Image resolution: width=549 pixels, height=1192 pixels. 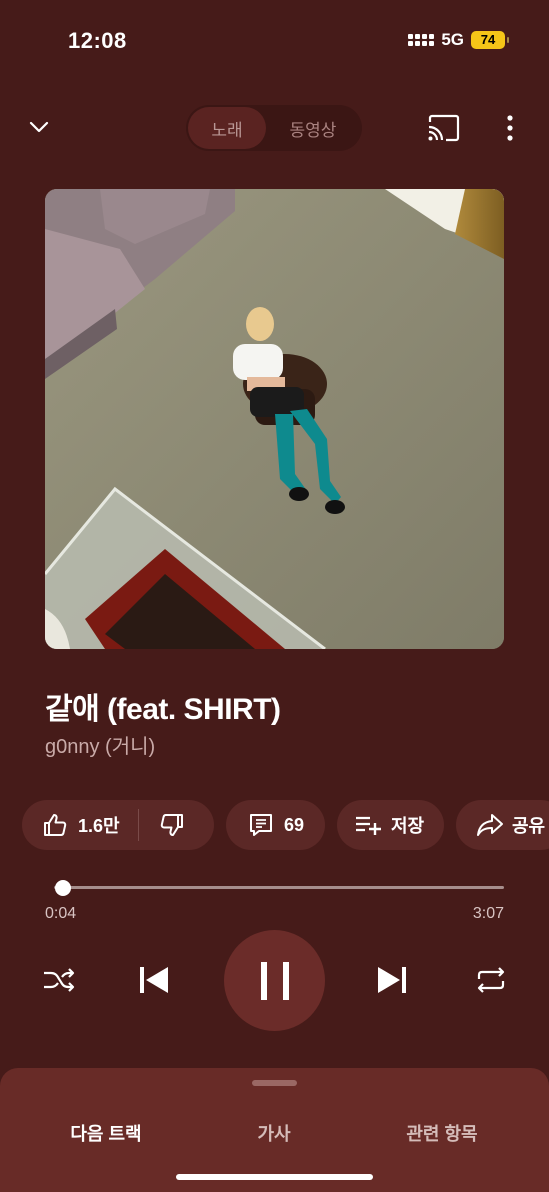 What do you see at coordinates (227, 128) in the screenshot?
I see `tab-song: 노래` at bounding box center [227, 128].